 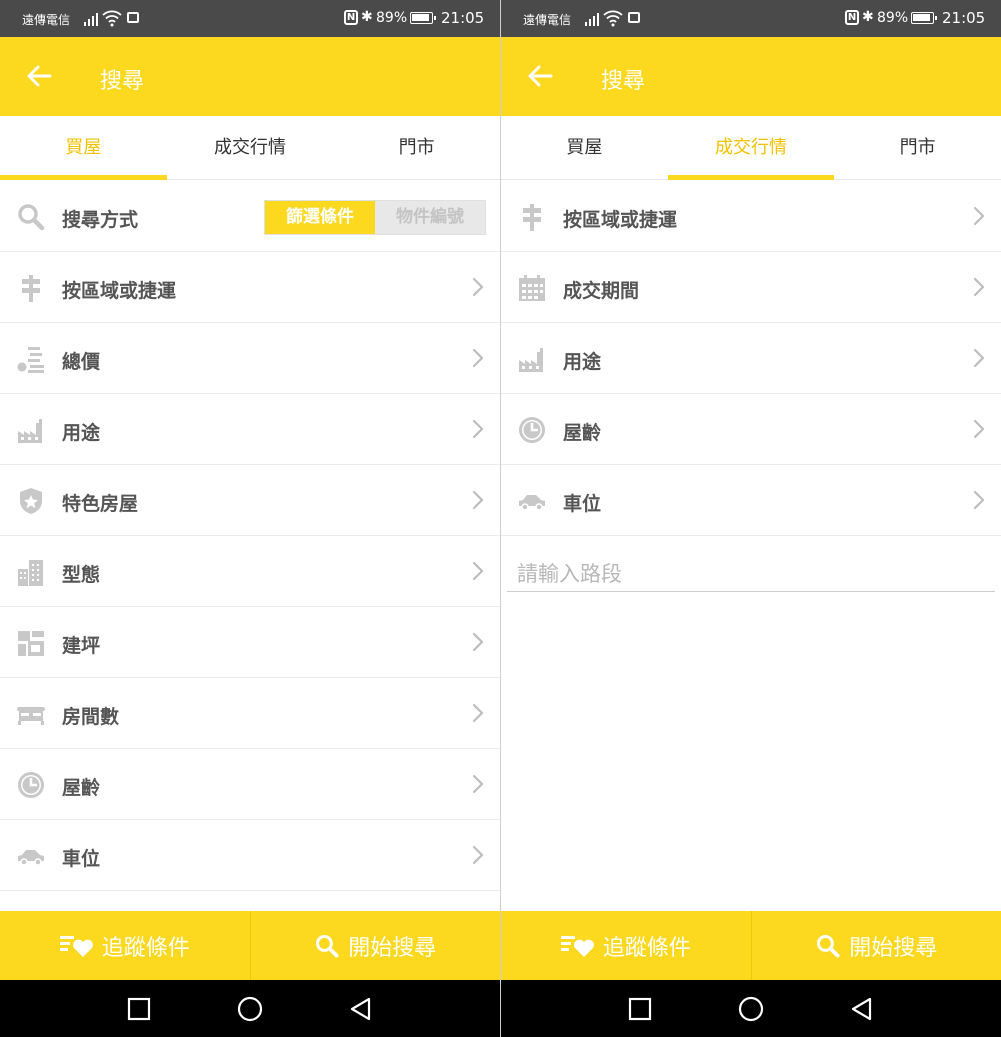 What do you see at coordinates (392, 948) in the screenshot?
I see `start-search-label: 開始搜尋` at bounding box center [392, 948].